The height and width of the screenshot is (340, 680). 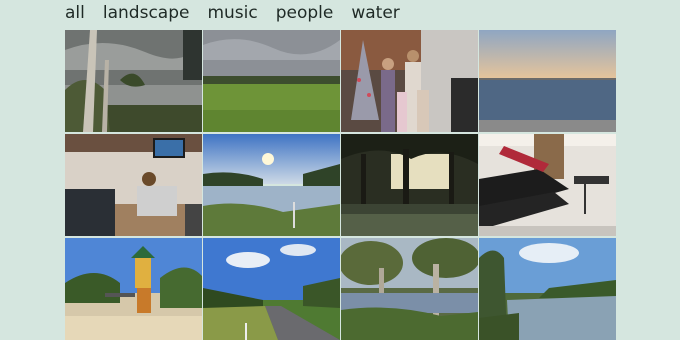 I want to click on photo-family-christmas-tree, so click(x=409, y=81).